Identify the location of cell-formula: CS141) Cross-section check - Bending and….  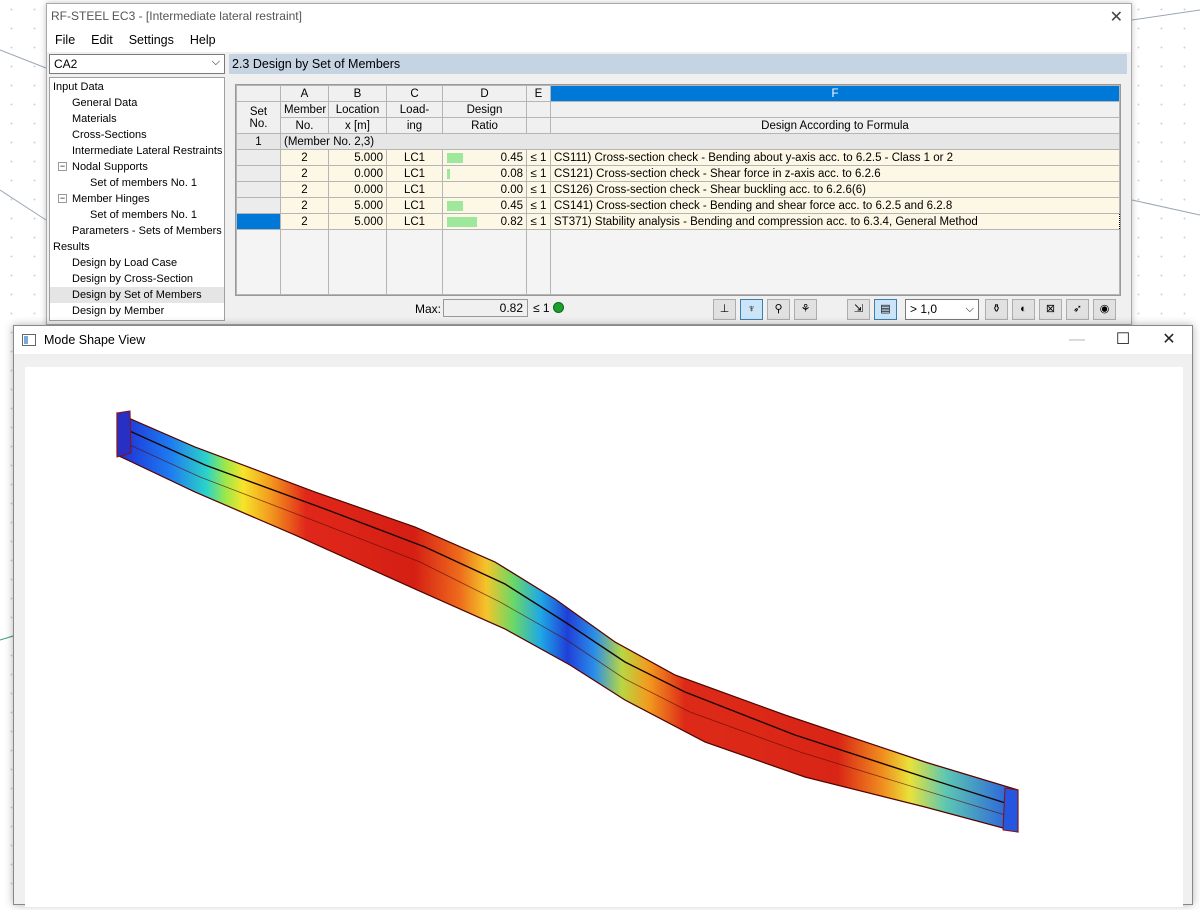
(835, 205).